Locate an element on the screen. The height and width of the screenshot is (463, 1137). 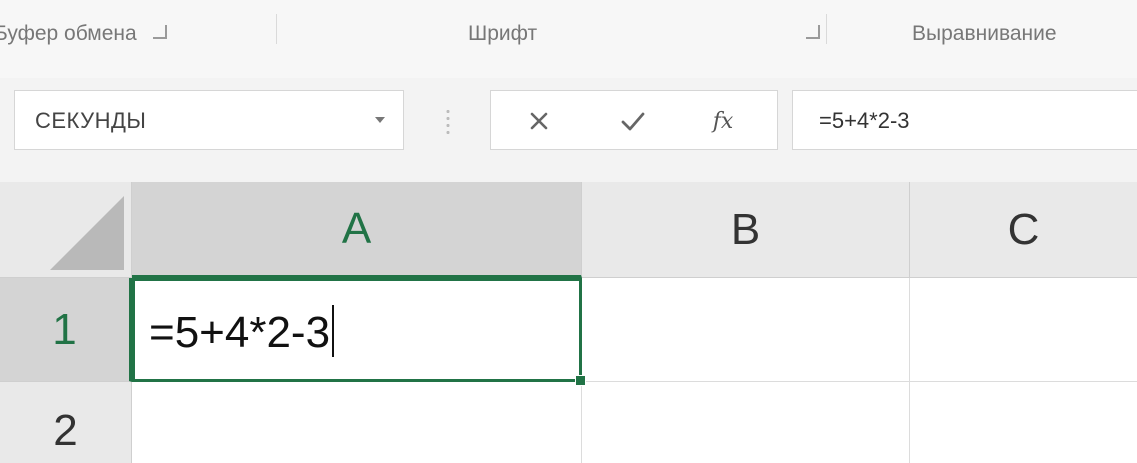
cell-a1-formula: =5+4*2-3 is located at coordinates (240, 332).